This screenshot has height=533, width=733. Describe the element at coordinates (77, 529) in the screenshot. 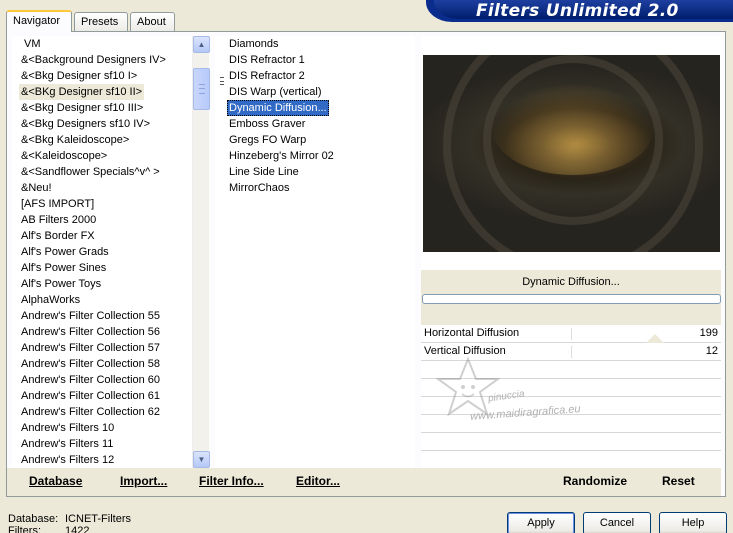

I see `filters-status-value: 1422` at that location.